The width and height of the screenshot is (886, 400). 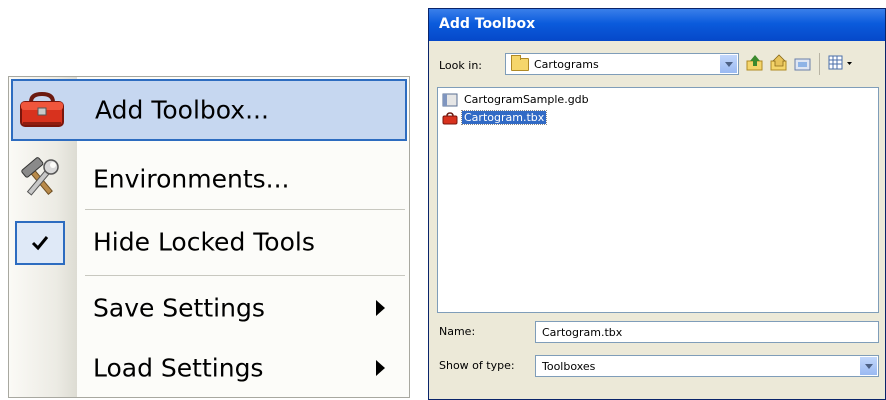 What do you see at coordinates (504, 117) in the screenshot?
I see `file-name: Cartogram.tbx` at bounding box center [504, 117].